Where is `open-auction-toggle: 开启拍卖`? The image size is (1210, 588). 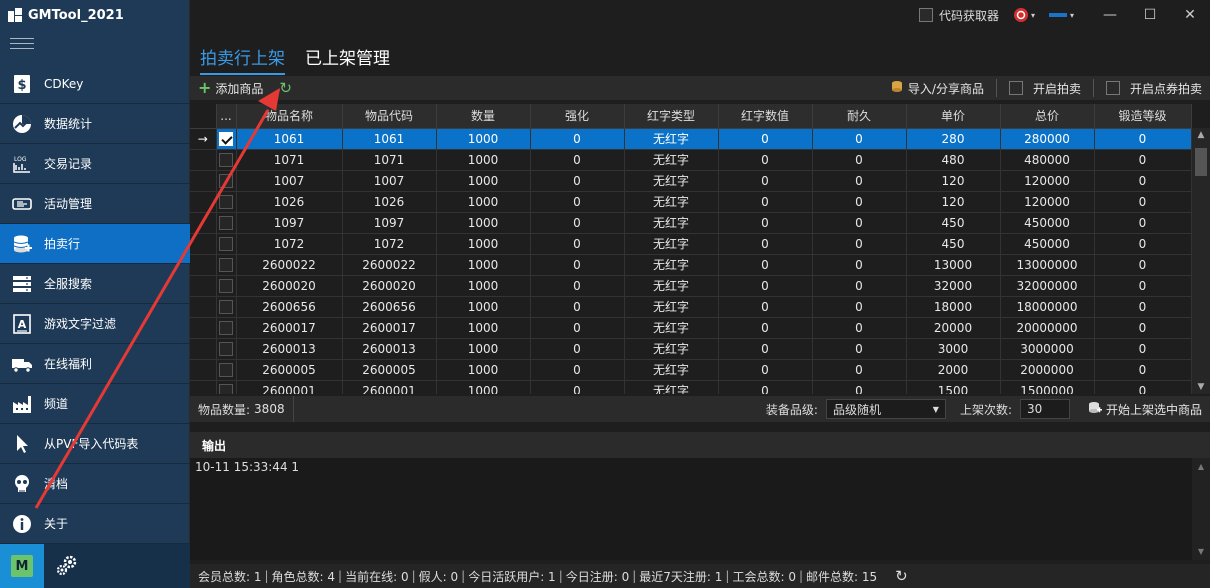
open-auction-toggle: 开启拍卖 is located at coordinates (1045, 88).